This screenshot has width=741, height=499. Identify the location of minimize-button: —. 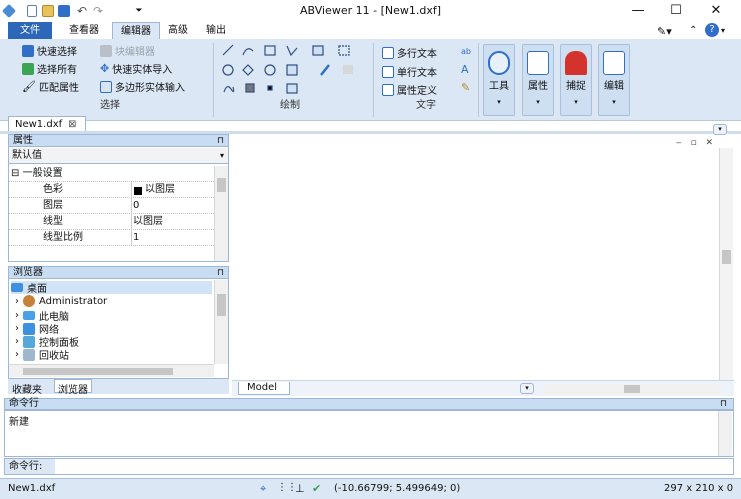
(638, 11).